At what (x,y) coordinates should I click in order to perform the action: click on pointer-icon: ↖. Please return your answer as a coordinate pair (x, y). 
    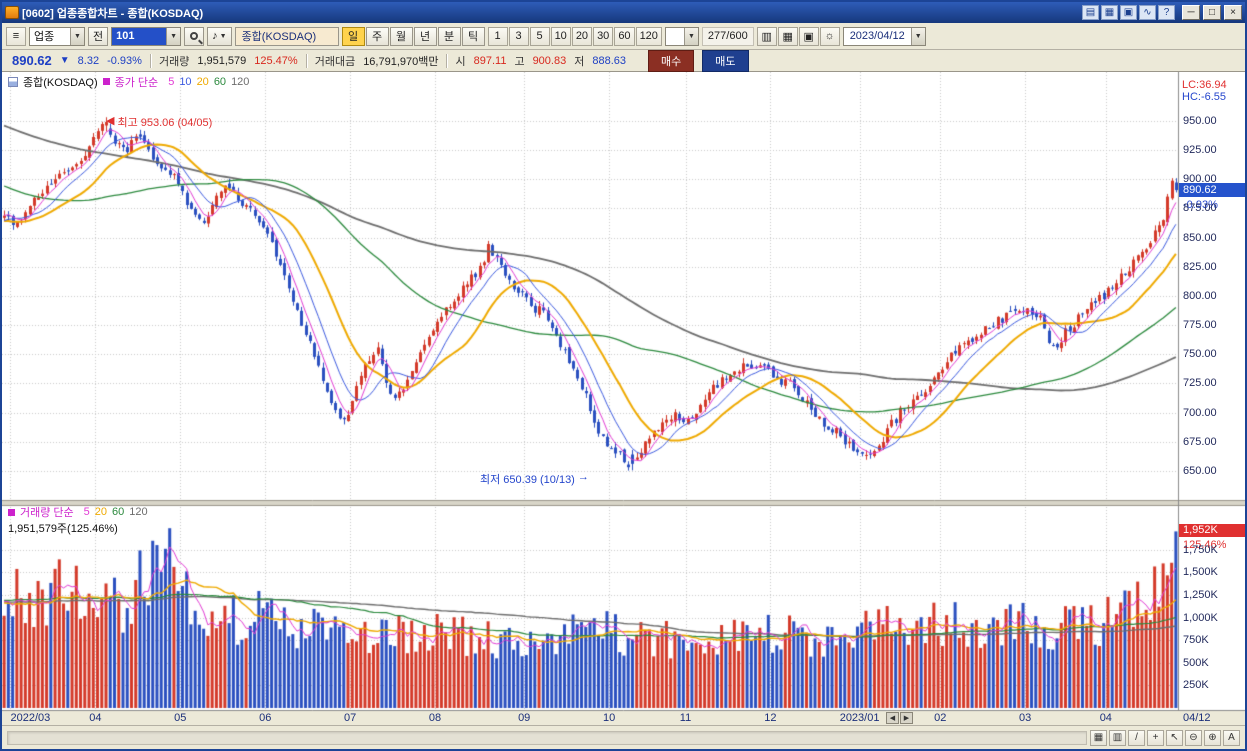
    Looking at the image, I should click on (1174, 737).